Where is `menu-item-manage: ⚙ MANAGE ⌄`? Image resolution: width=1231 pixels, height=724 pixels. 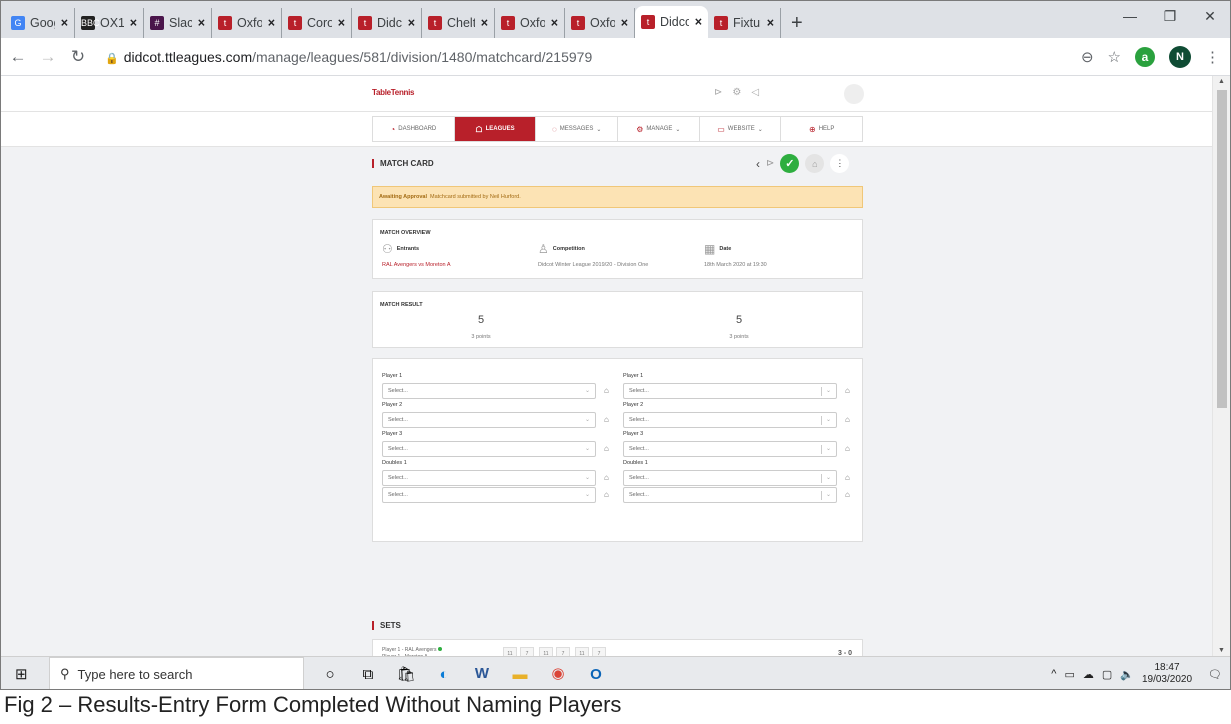
menu-item-manage: ⚙ MANAGE ⌄ is located at coordinates (659, 129).